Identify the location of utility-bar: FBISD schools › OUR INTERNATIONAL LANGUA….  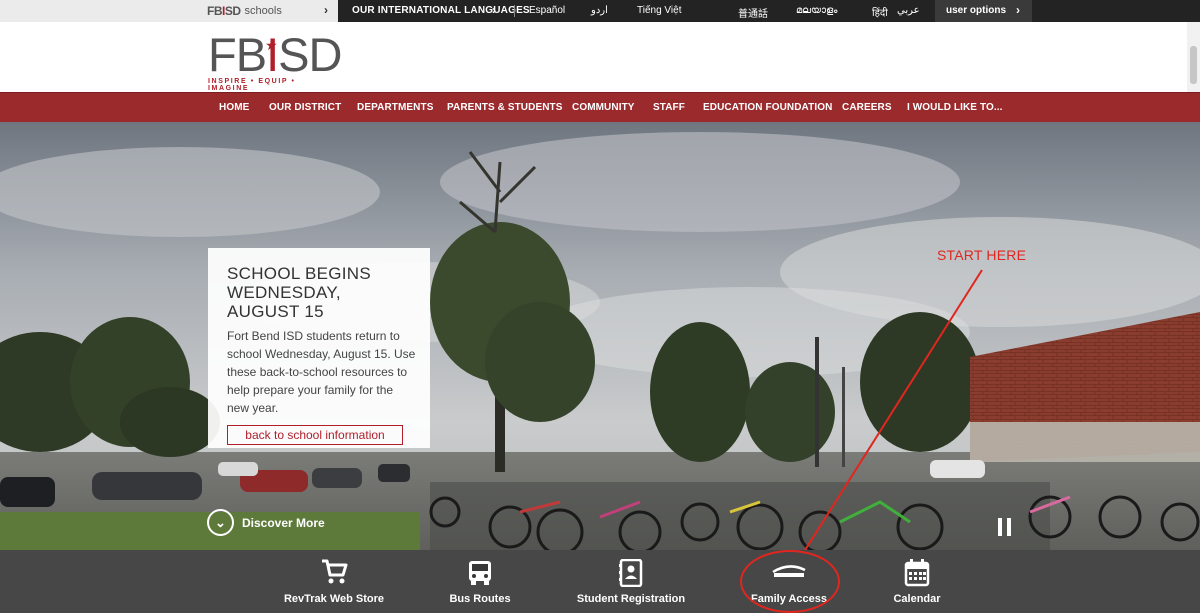
(600, 11).